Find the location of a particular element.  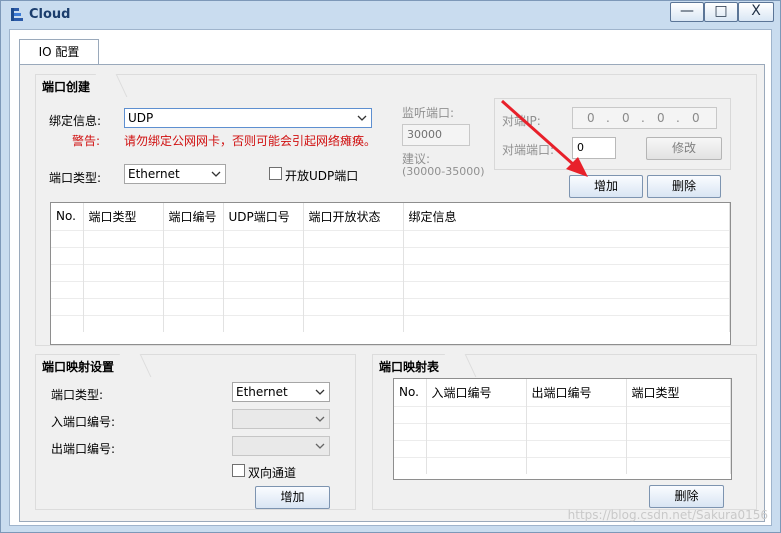

listen-port-label: 监听端口: is located at coordinates (428, 113).